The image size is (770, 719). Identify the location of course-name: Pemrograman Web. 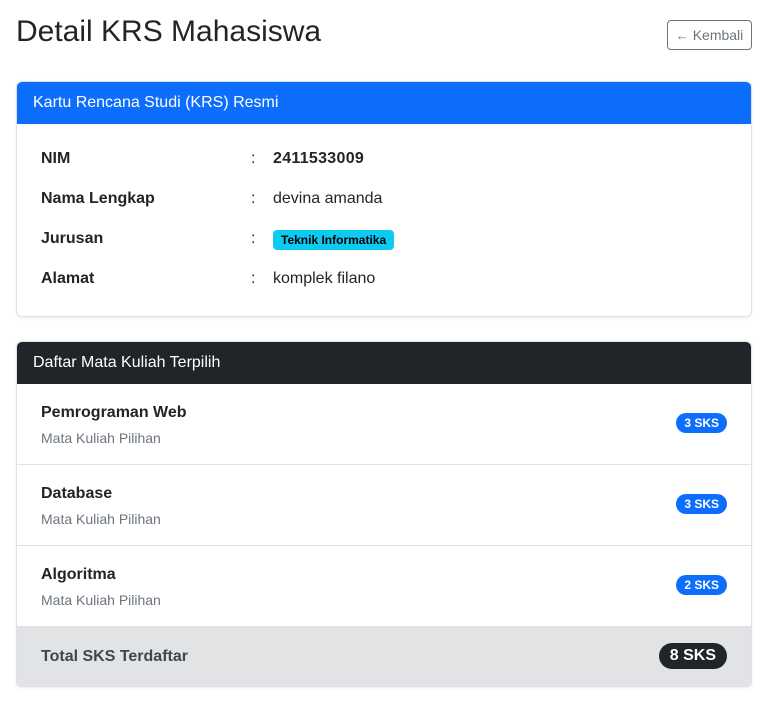
(114, 412).